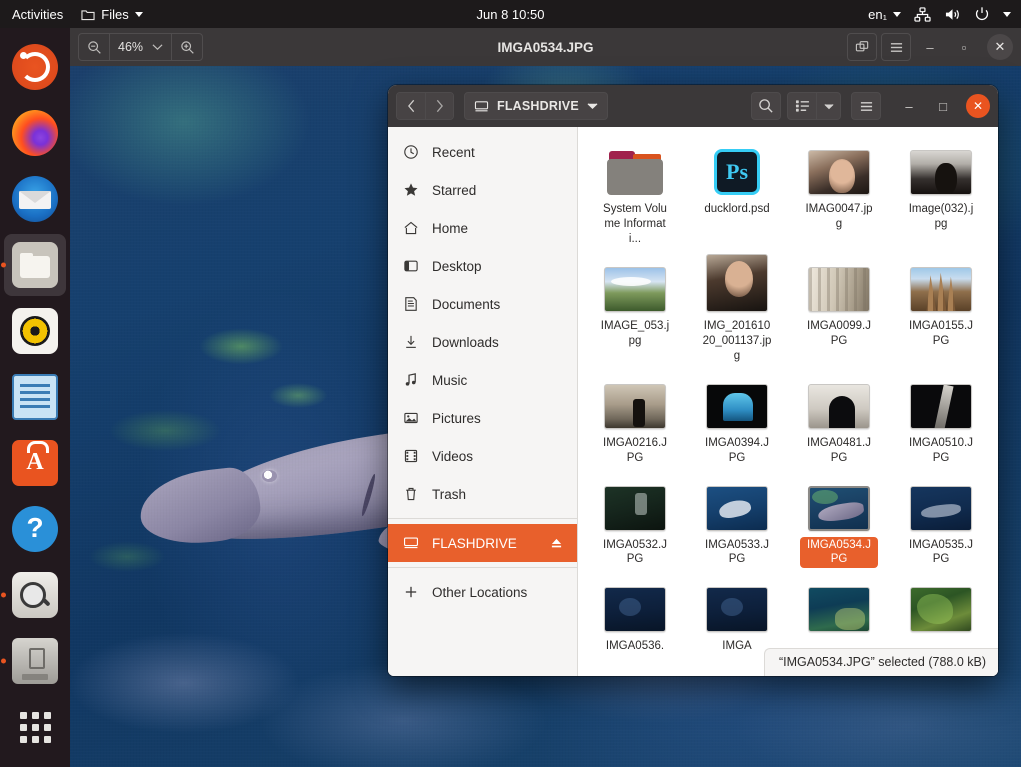 This screenshot has height=767, width=1021. What do you see at coordinates (693, 106) in the screenshot?
I see `files-headerbar: FLASHDRIVE – □ ✕` at bounding box center [693, 106].